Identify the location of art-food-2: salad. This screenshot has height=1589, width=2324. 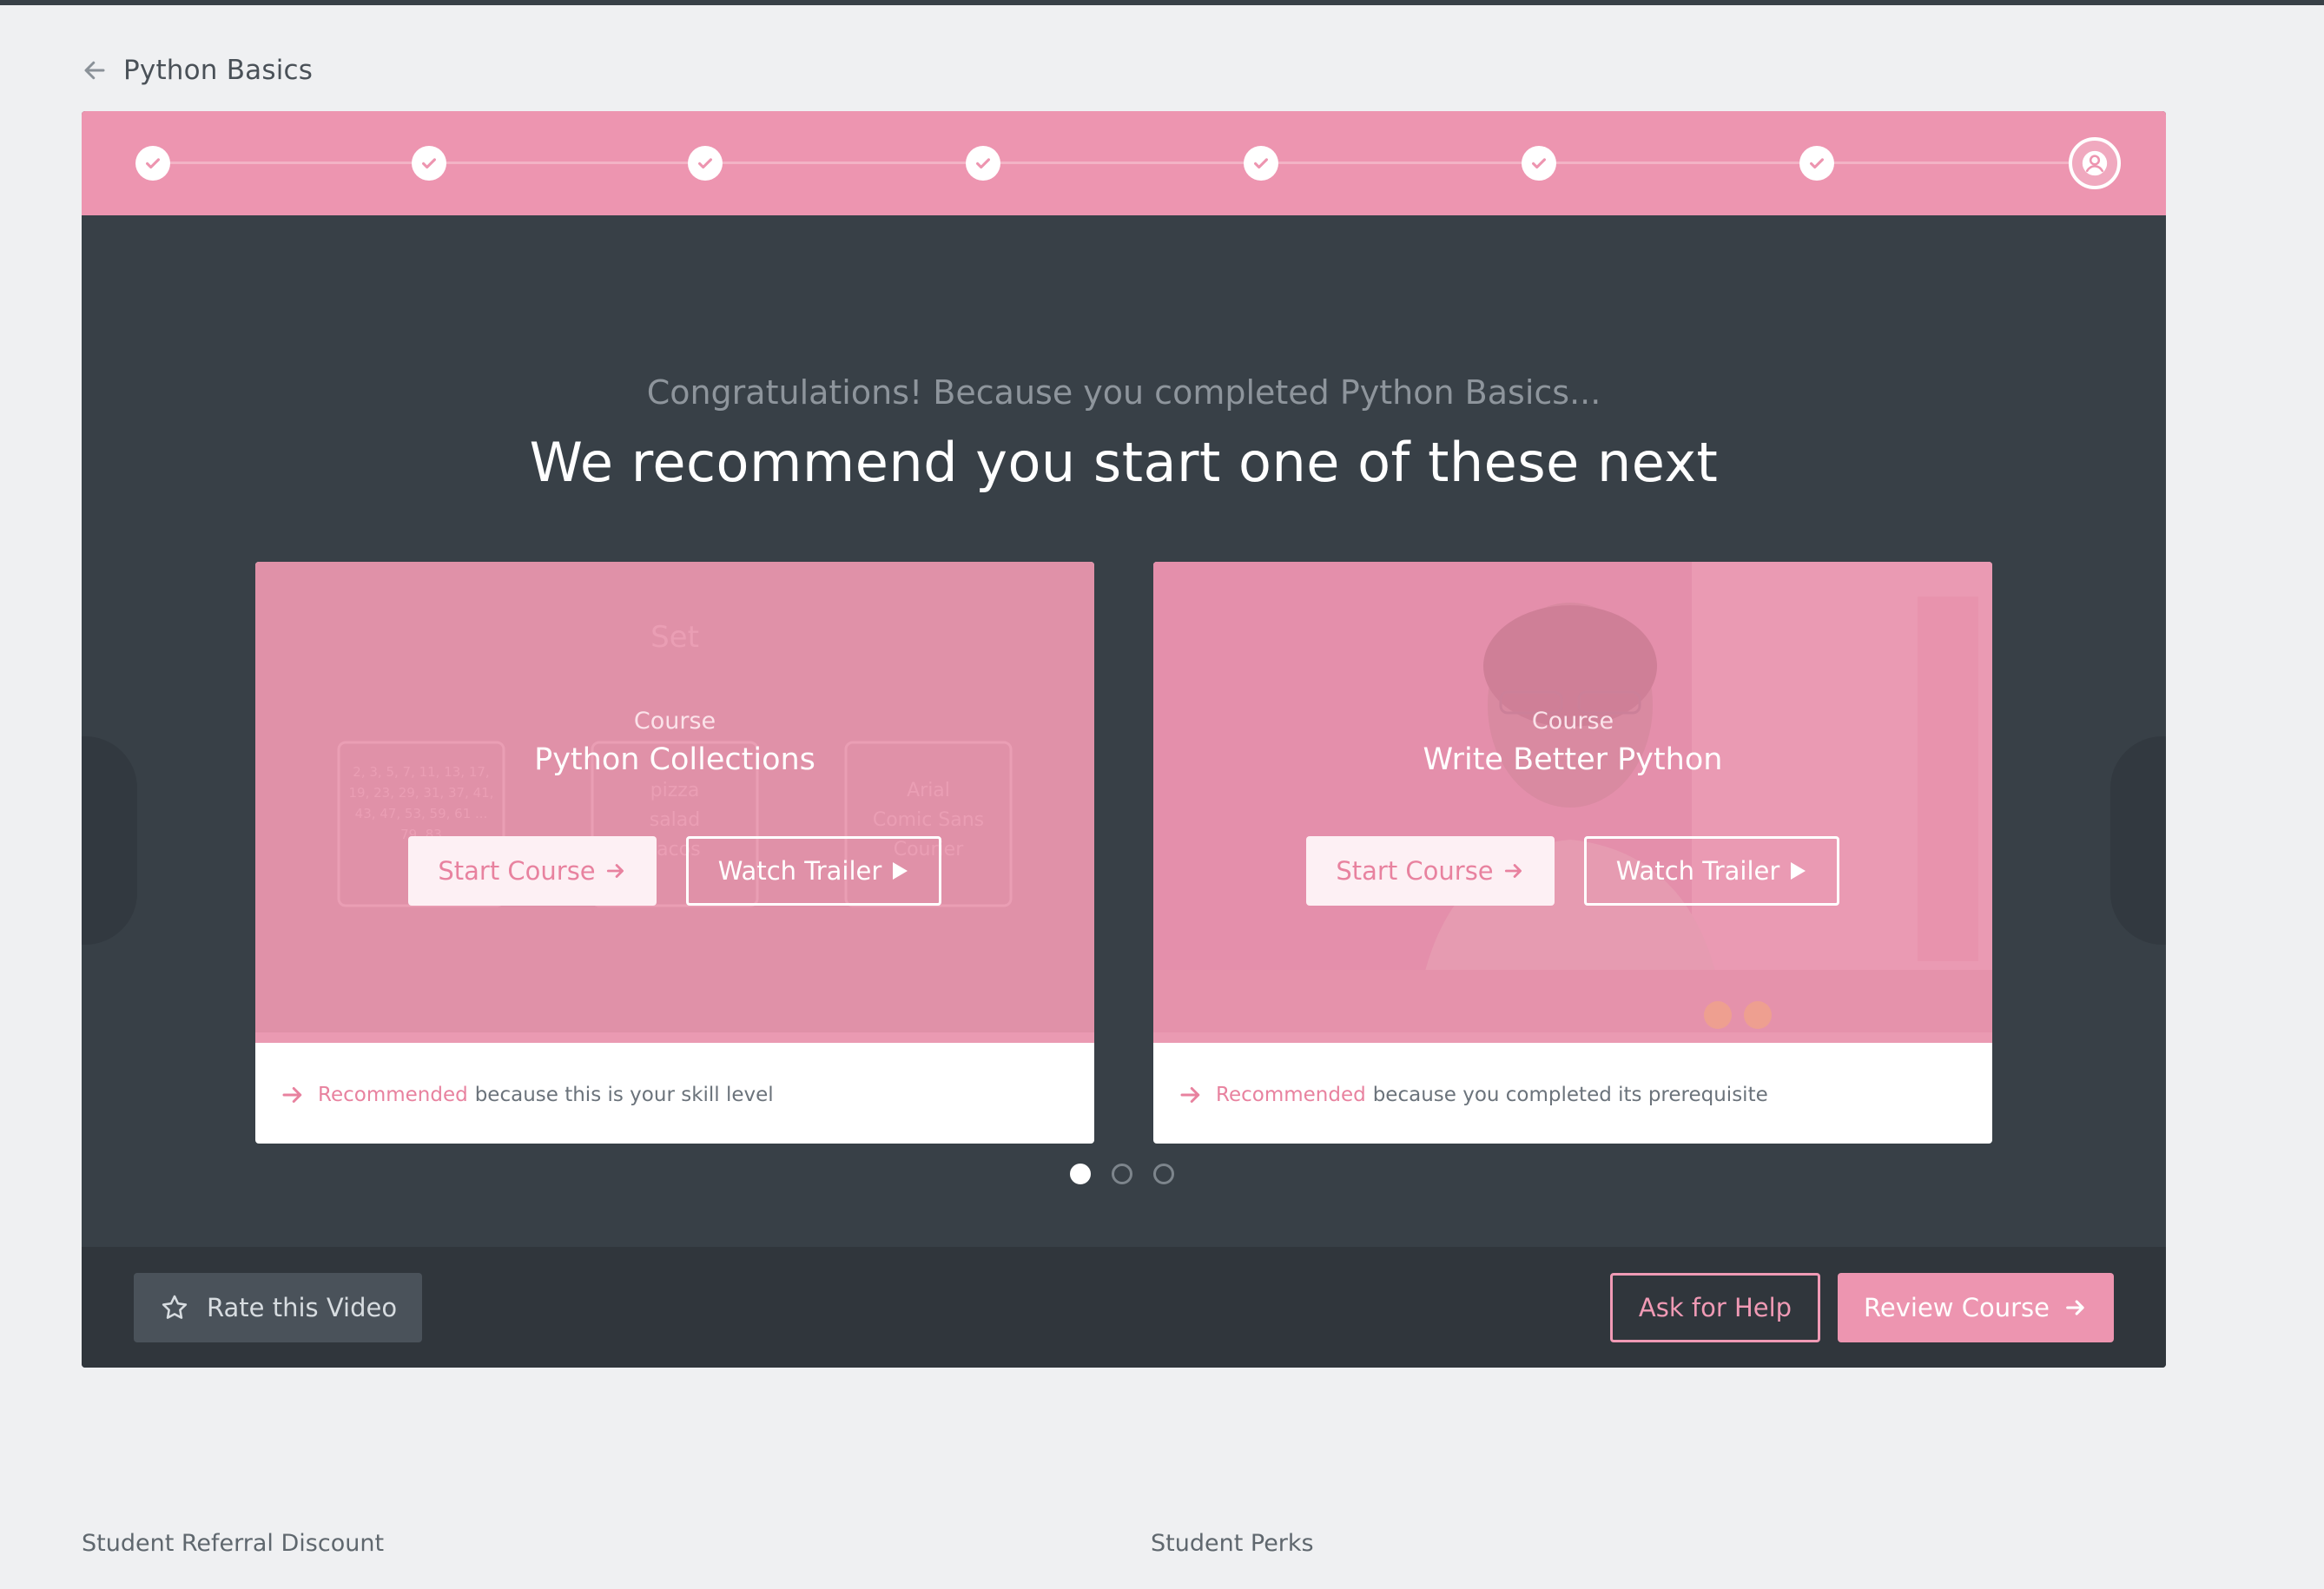
(675, 820).